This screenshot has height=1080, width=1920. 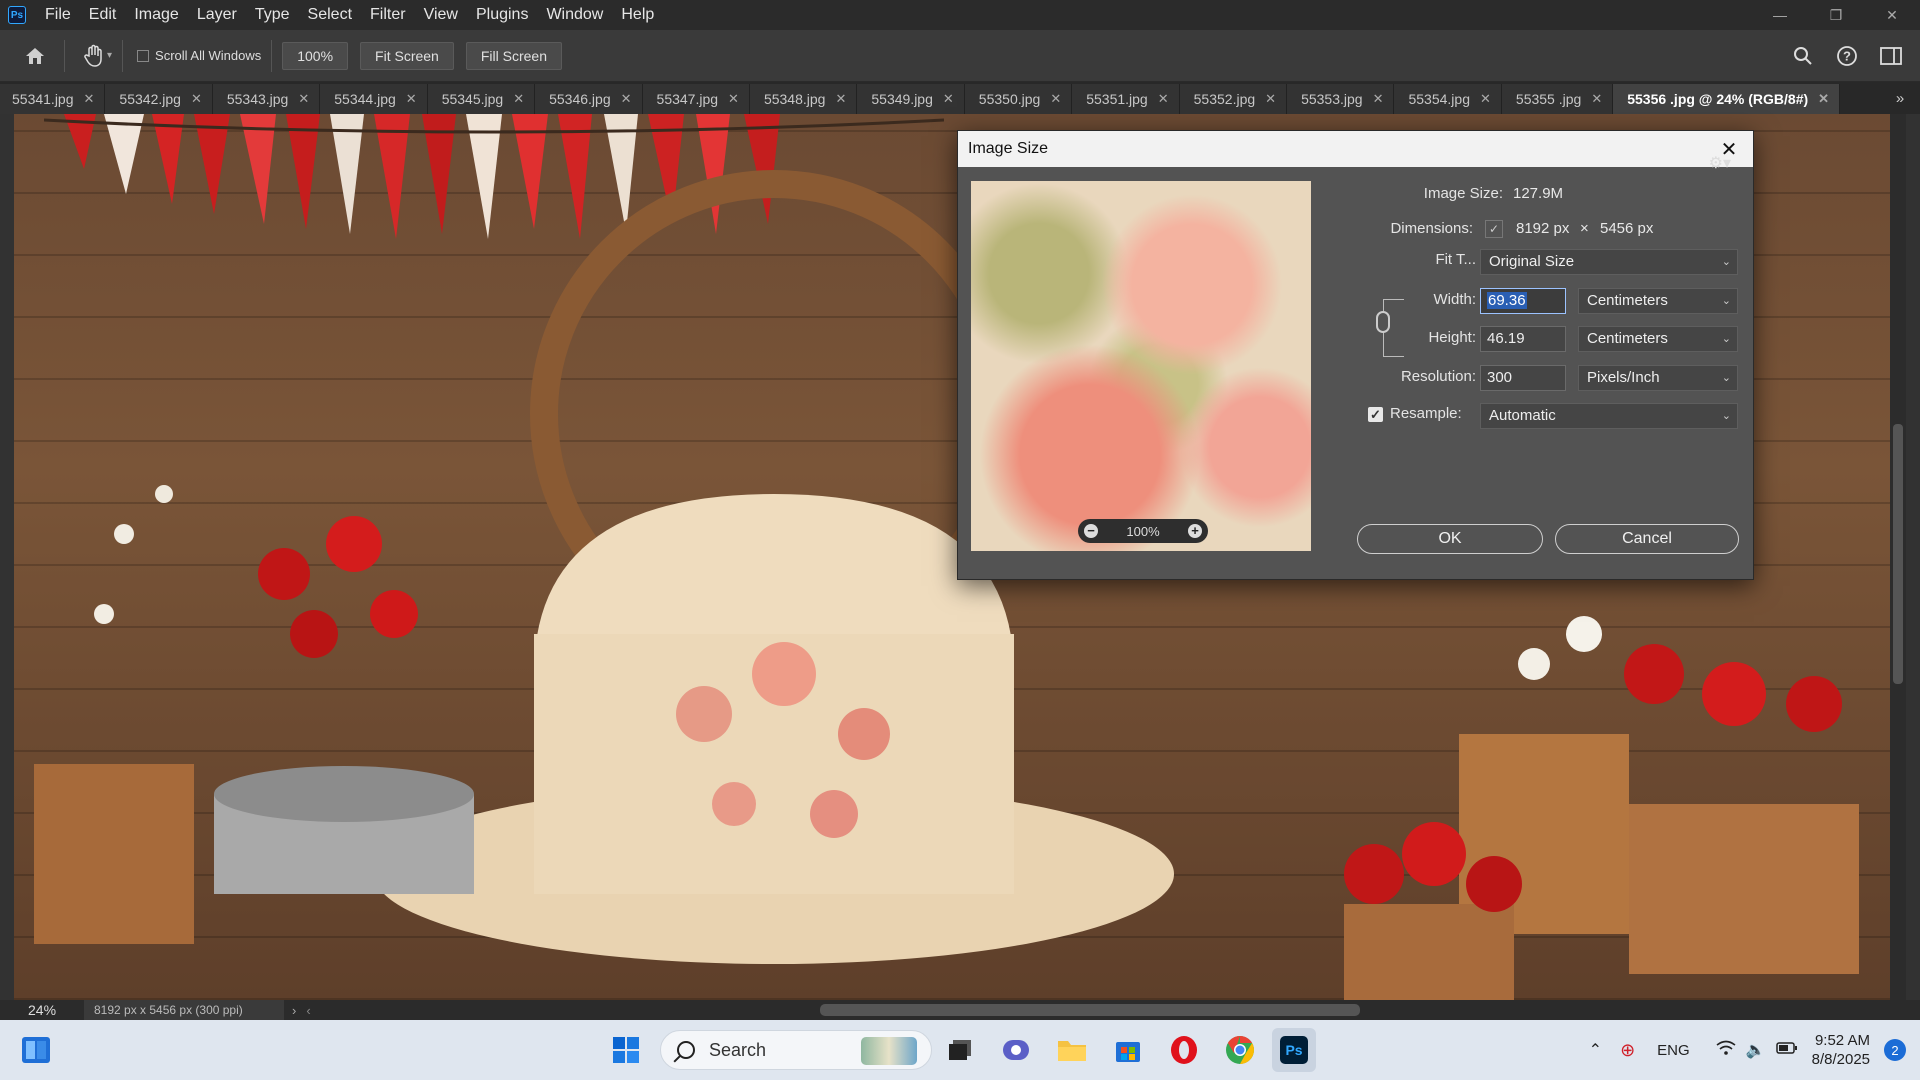 What do you see at coordinates (1141, 366) in the screenshot?
I see `image-preview: − 100% +` at bounding box center [1141, 366].